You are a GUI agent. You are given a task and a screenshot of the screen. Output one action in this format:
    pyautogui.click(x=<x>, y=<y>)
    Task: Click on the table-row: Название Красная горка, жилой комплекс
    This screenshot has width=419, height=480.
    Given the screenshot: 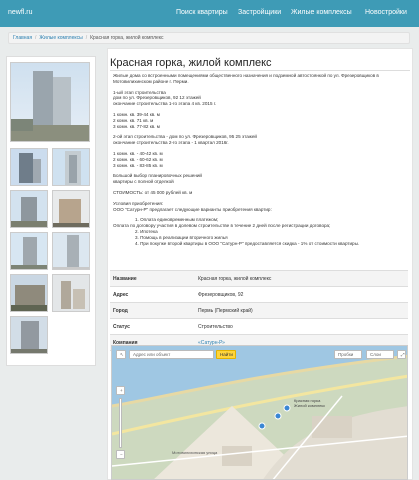 What is the action you would take?
    pyautogui.click(x=259, y=279)
    